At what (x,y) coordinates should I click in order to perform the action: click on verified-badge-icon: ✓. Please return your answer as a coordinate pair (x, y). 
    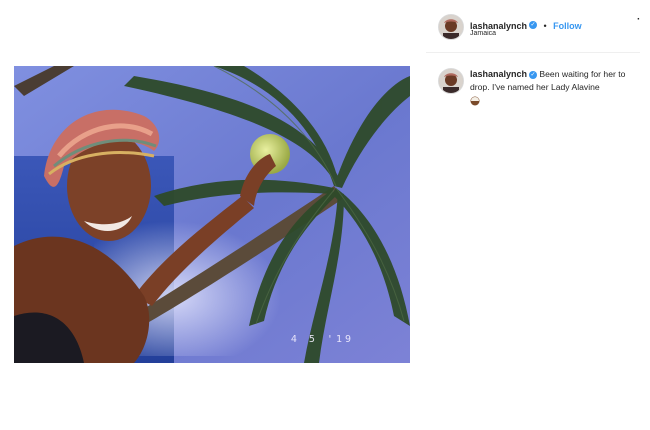
    Looking at the image, I should click on (533, 24).